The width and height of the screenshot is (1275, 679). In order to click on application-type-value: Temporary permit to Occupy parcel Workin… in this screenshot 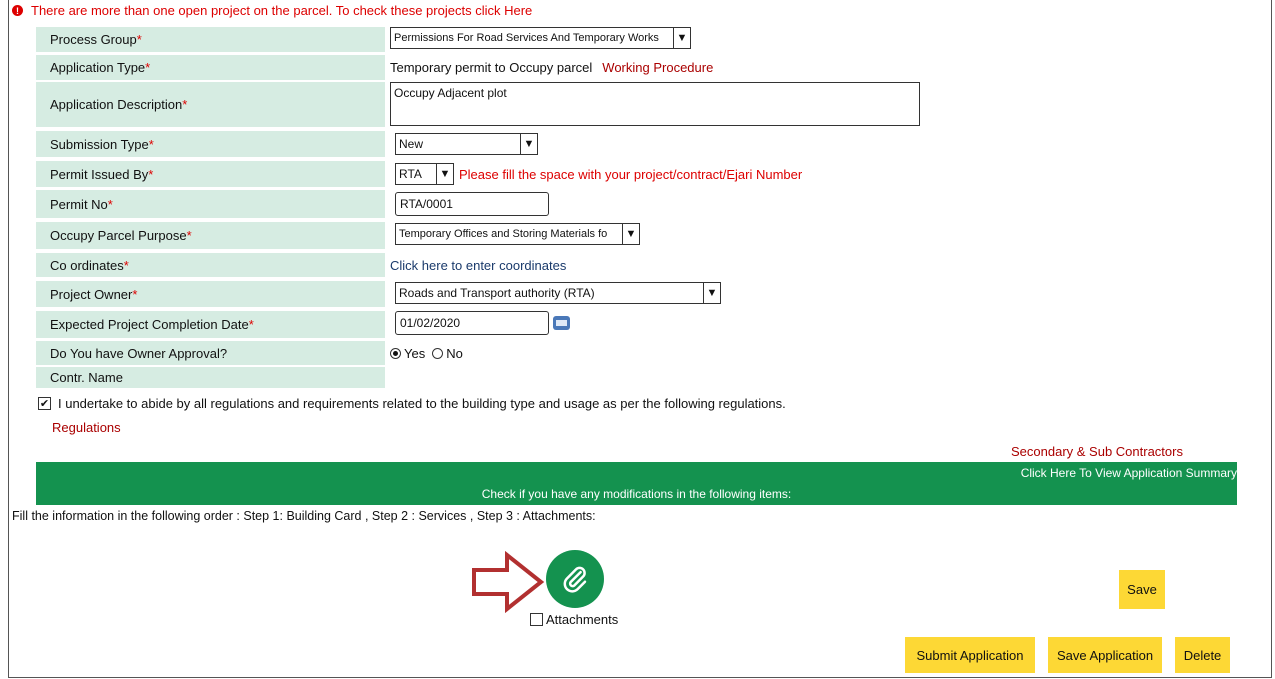, I will do `click(552, 67)`.